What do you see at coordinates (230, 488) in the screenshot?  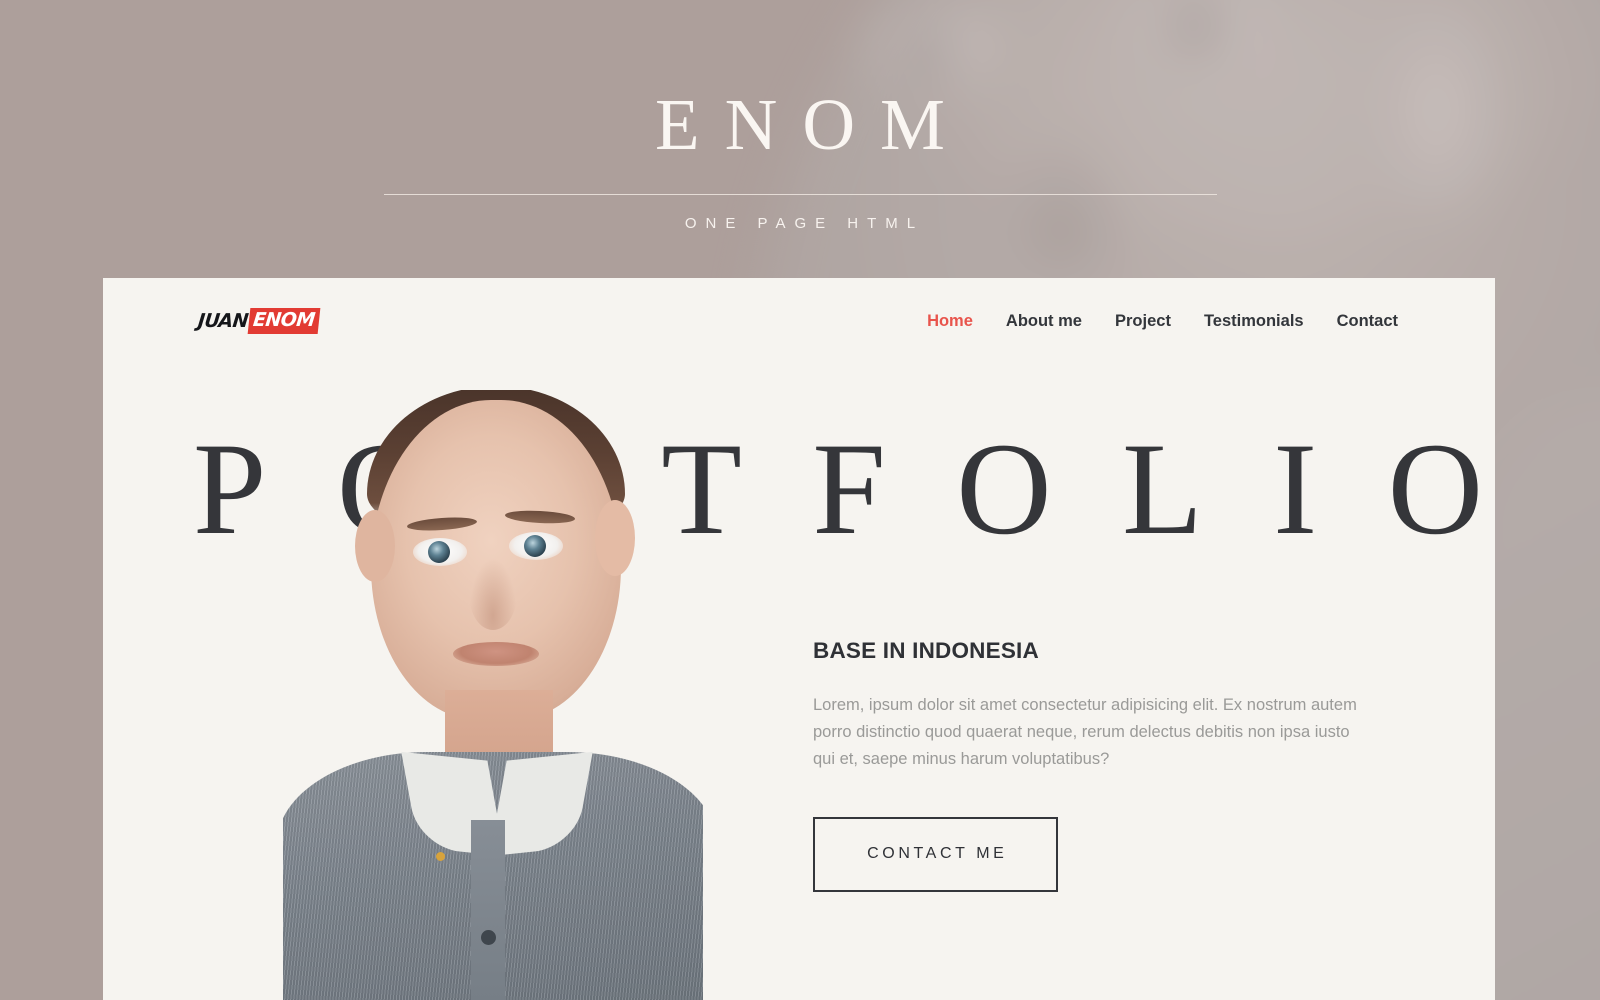 I see `hero-letter: P` at bounding box center [230, 488].